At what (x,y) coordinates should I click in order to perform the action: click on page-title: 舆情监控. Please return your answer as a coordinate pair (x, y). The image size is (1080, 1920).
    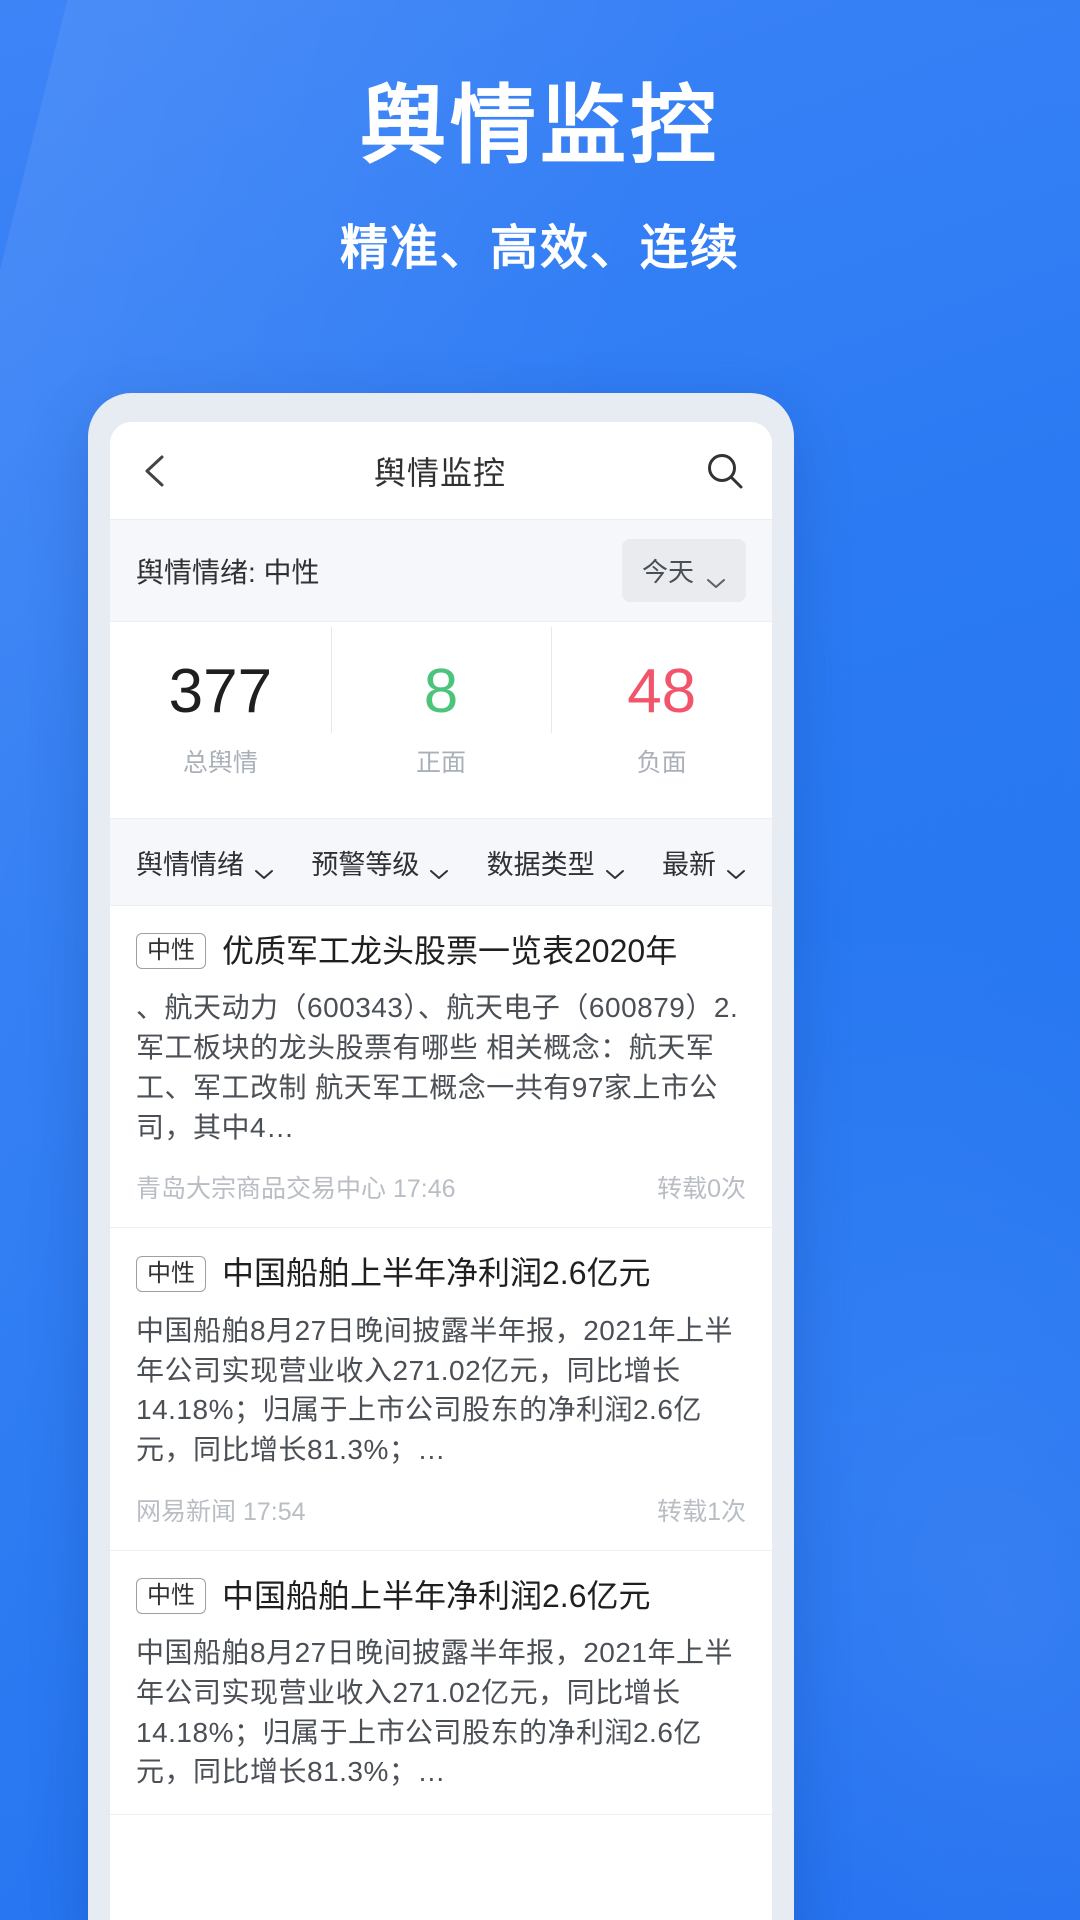
    Looking at the image, I should click on (439, 472).